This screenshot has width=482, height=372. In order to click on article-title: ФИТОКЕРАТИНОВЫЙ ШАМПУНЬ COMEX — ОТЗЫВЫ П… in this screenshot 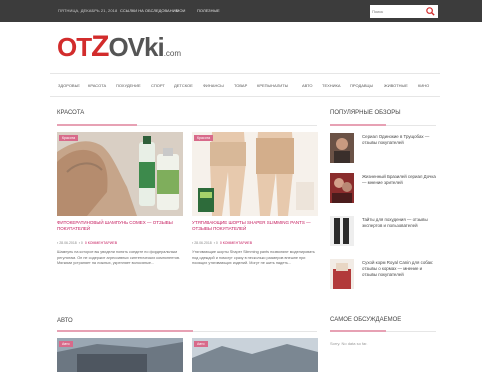, I will do `click(119, 226)`.